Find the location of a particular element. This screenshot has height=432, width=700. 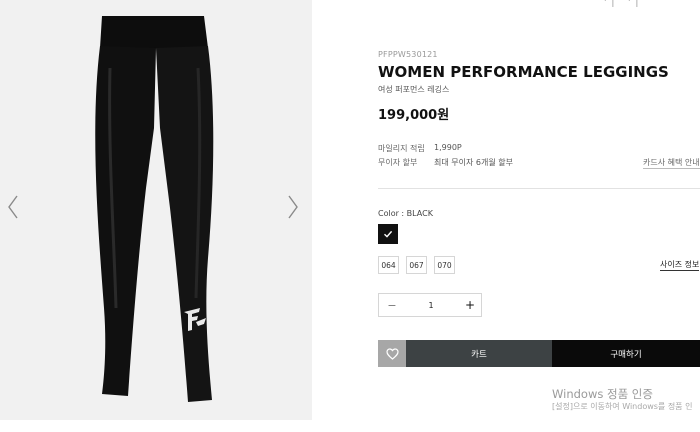

checkmark-icon is located at coordinates (388, 234).